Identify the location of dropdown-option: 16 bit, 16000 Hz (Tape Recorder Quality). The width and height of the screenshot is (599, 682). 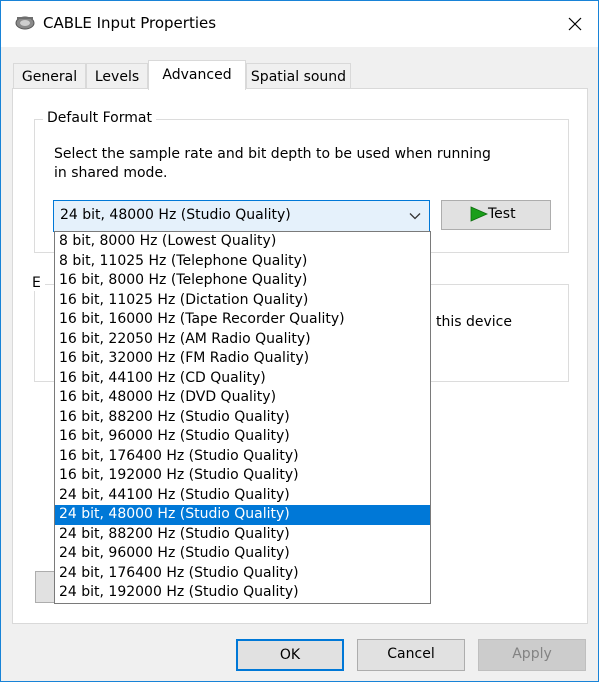
(242, 320).